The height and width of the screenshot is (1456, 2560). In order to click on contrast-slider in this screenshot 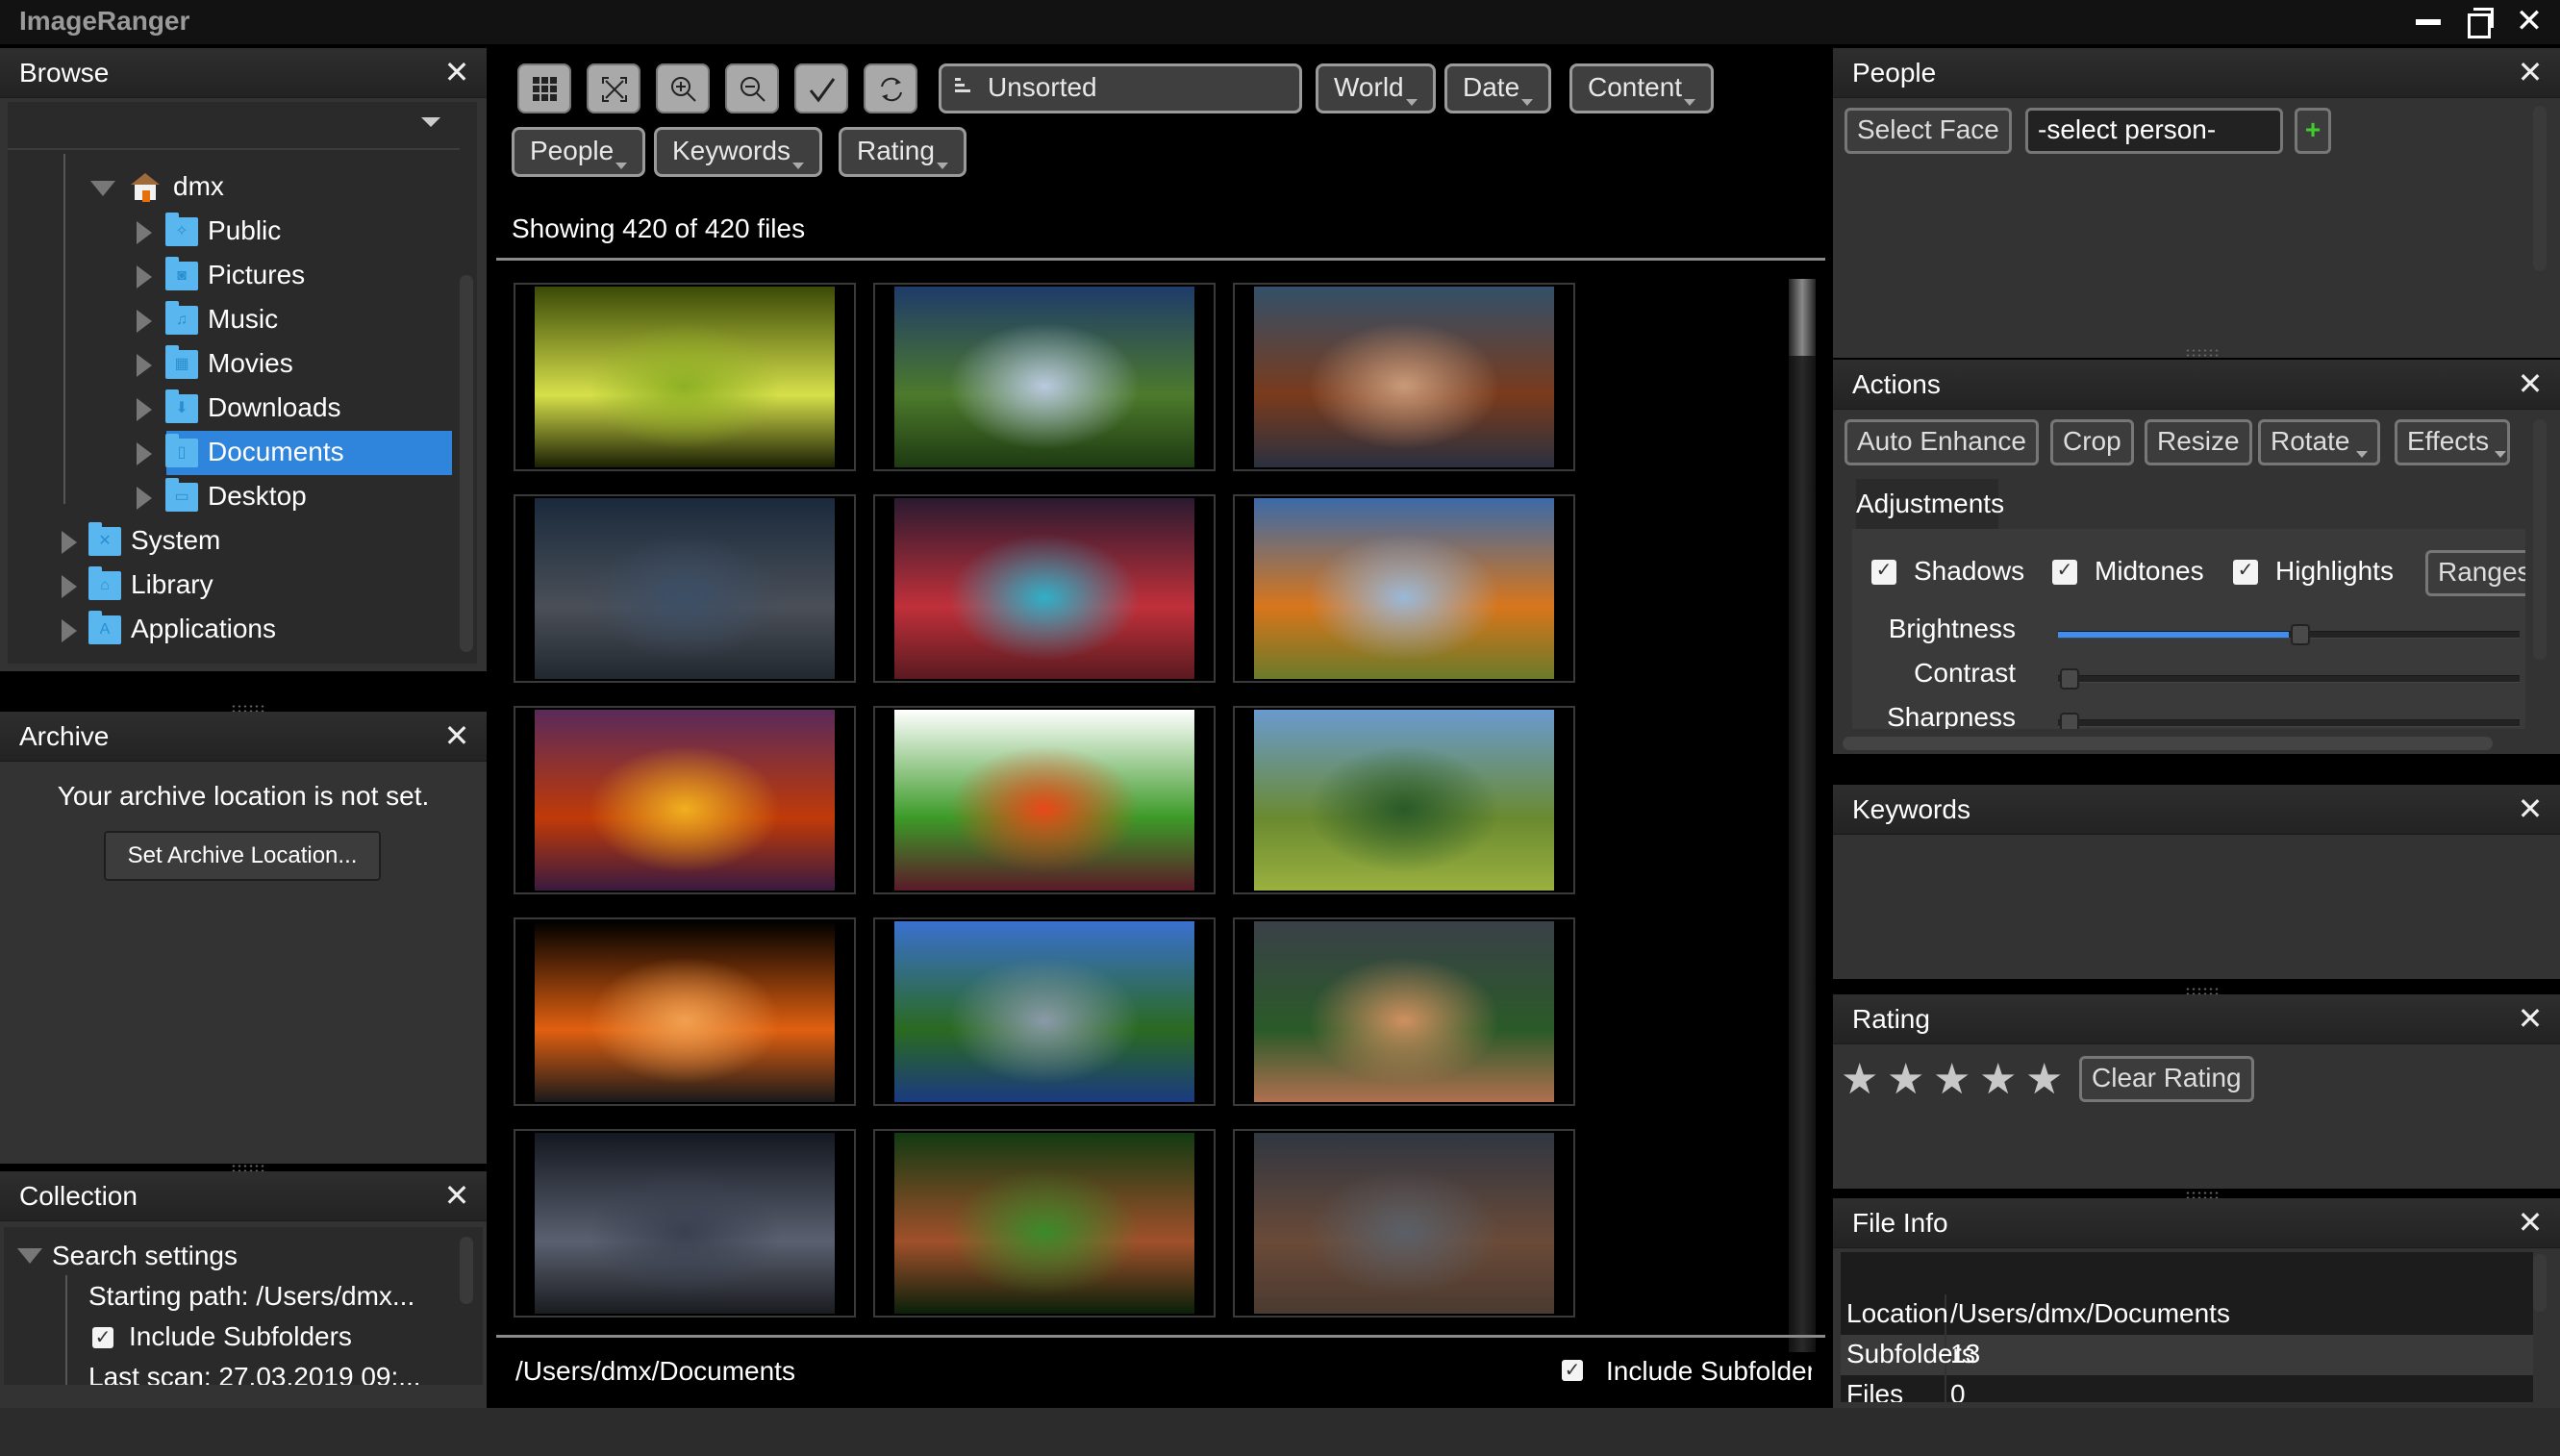, I will do `click(2289, 679)`.